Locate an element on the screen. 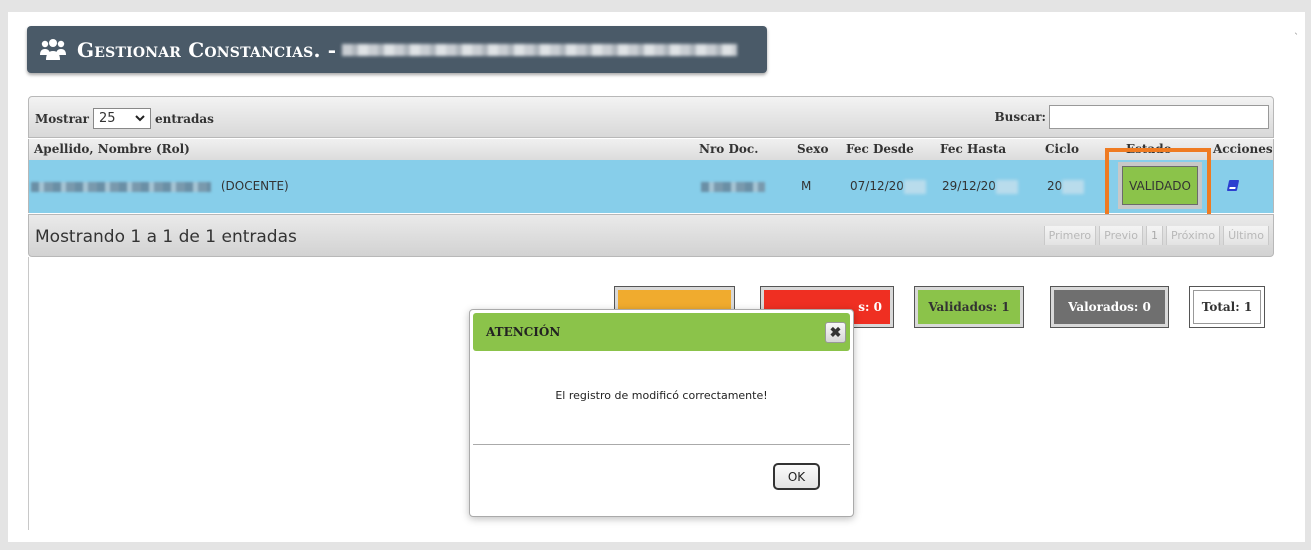 The image size is (1311, 550). page-length-select: 25 is located at coordinates (122, 118).